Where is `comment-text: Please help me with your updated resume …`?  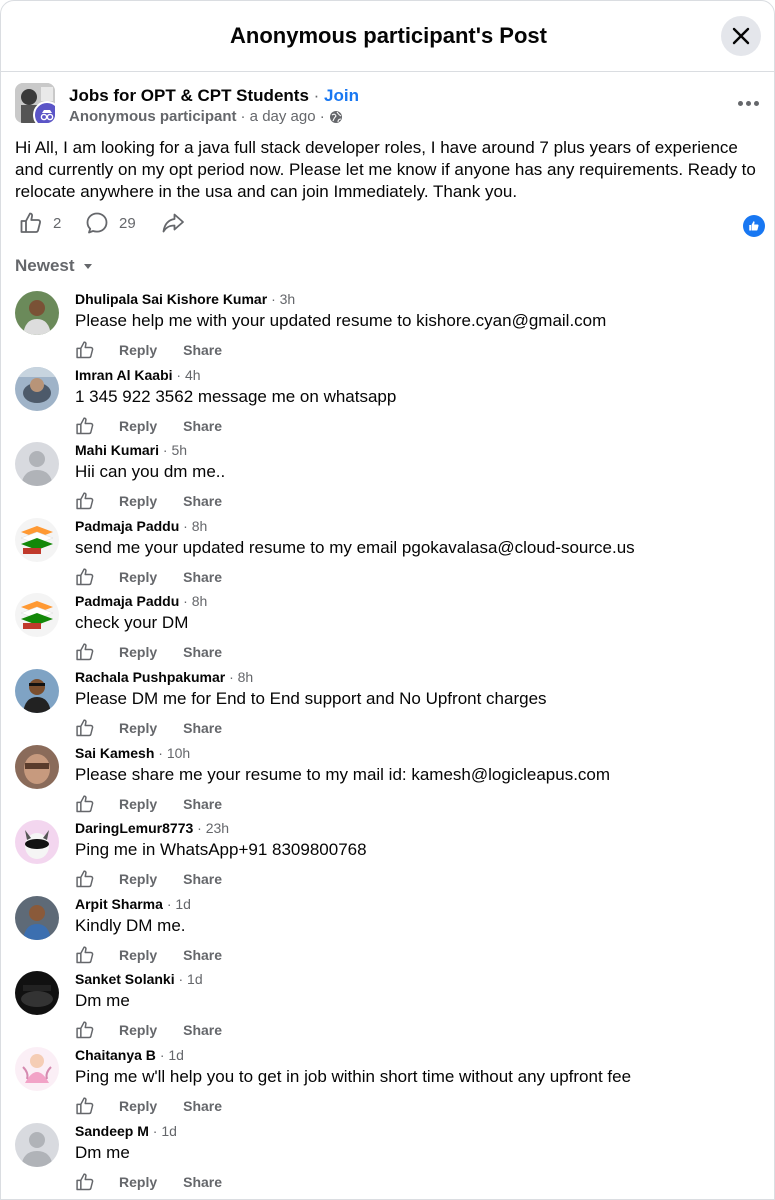 comment-text: Please help me with your updated resume … is located at coordinates (341, 320).